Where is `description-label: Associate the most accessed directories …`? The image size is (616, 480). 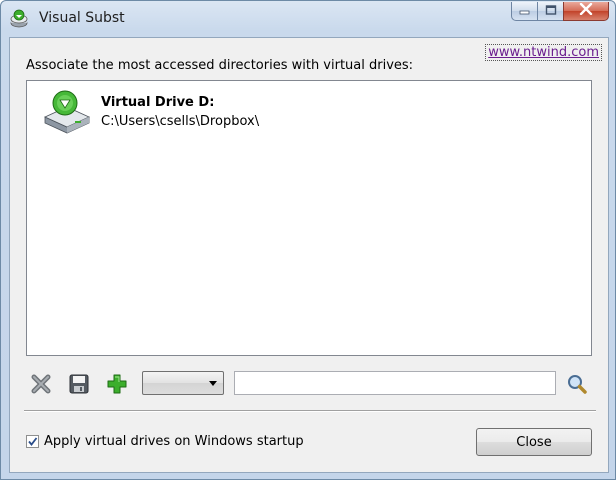
description-label: Associate the most accessed directories … is located at coordinates (220, 65).